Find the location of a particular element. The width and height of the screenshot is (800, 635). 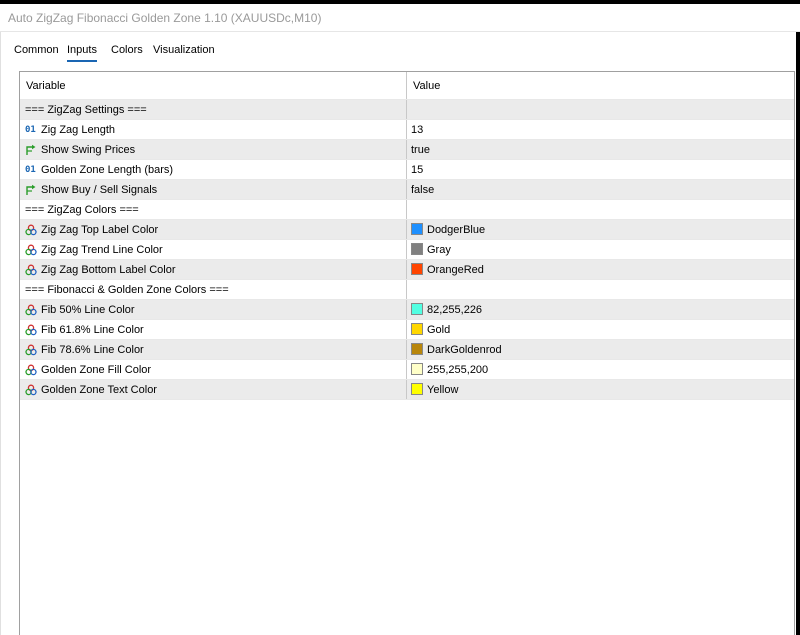

value-text: OrangeRed is located at coordinates (455, 270).